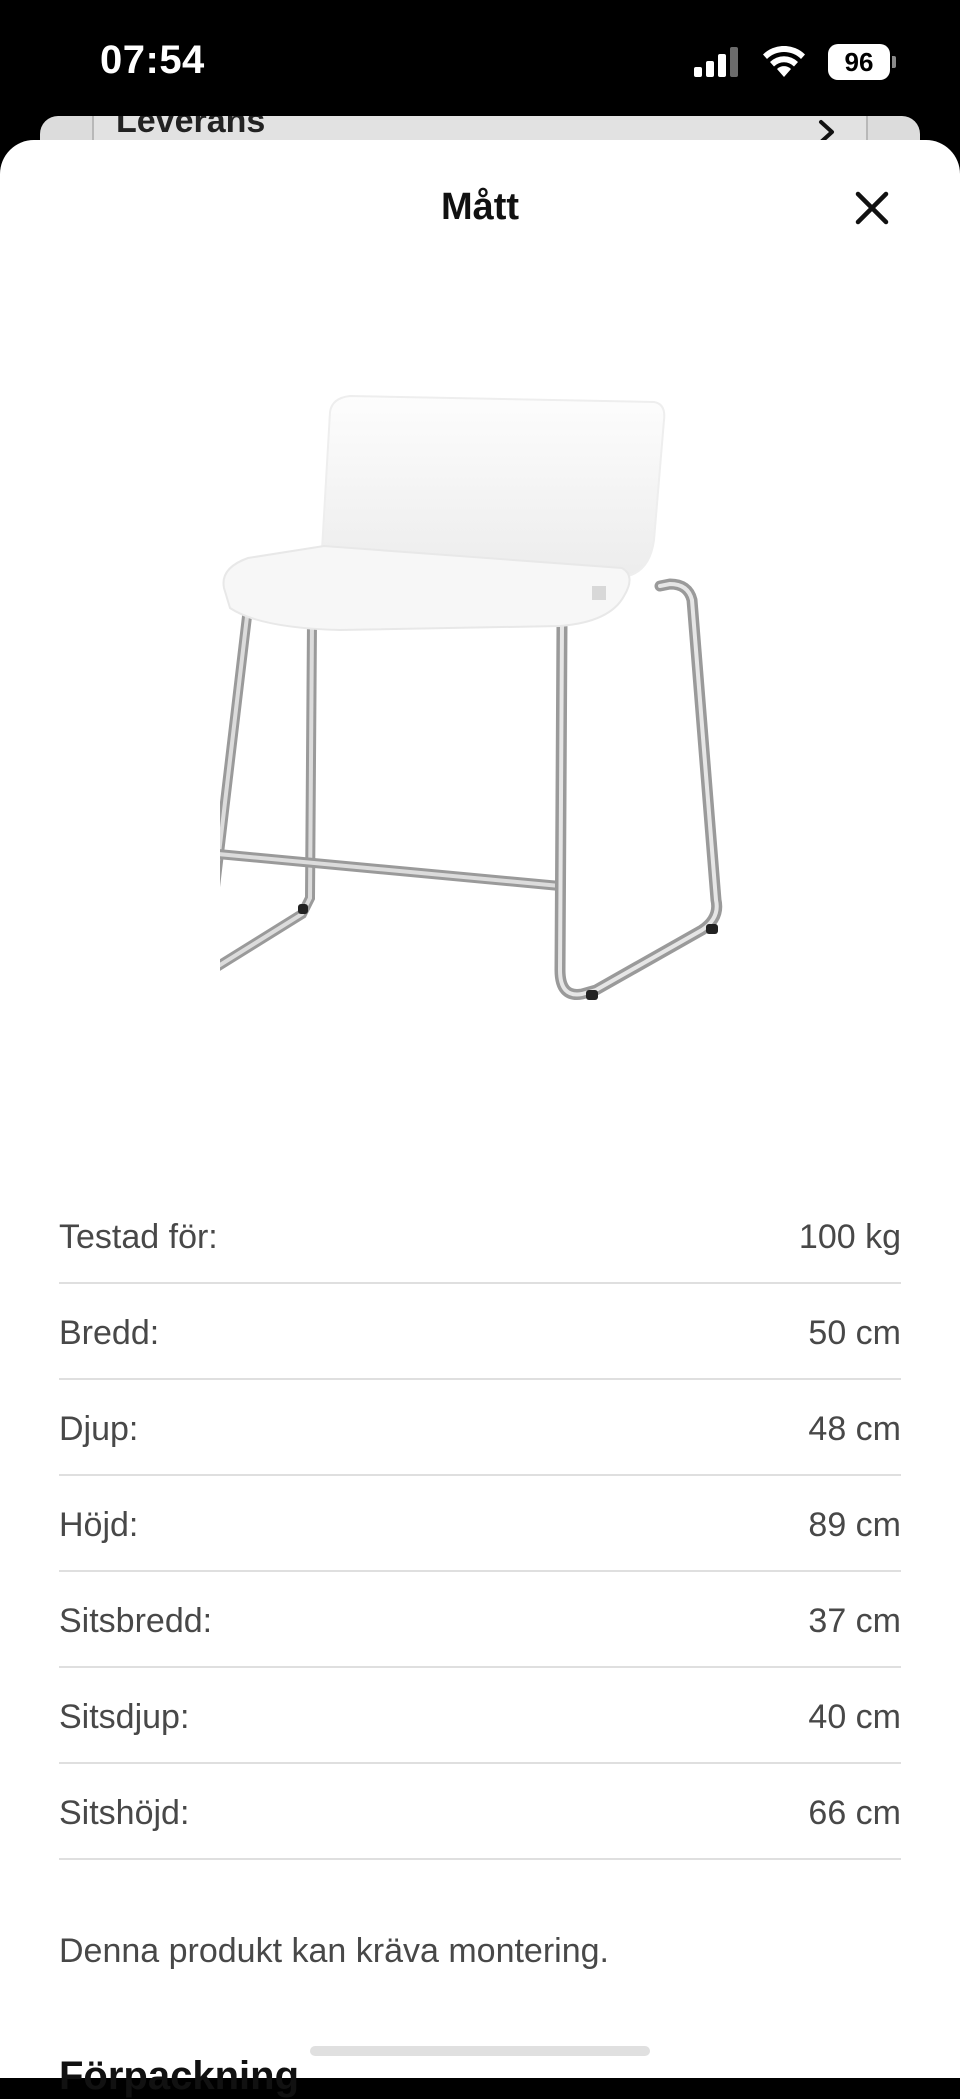 Image resolution: width=960 pixels, height=2099 pixels. Describe the element at coordinates (854, 1332) in the screenshot. I see `dimension-value: 50 cm` at that location.